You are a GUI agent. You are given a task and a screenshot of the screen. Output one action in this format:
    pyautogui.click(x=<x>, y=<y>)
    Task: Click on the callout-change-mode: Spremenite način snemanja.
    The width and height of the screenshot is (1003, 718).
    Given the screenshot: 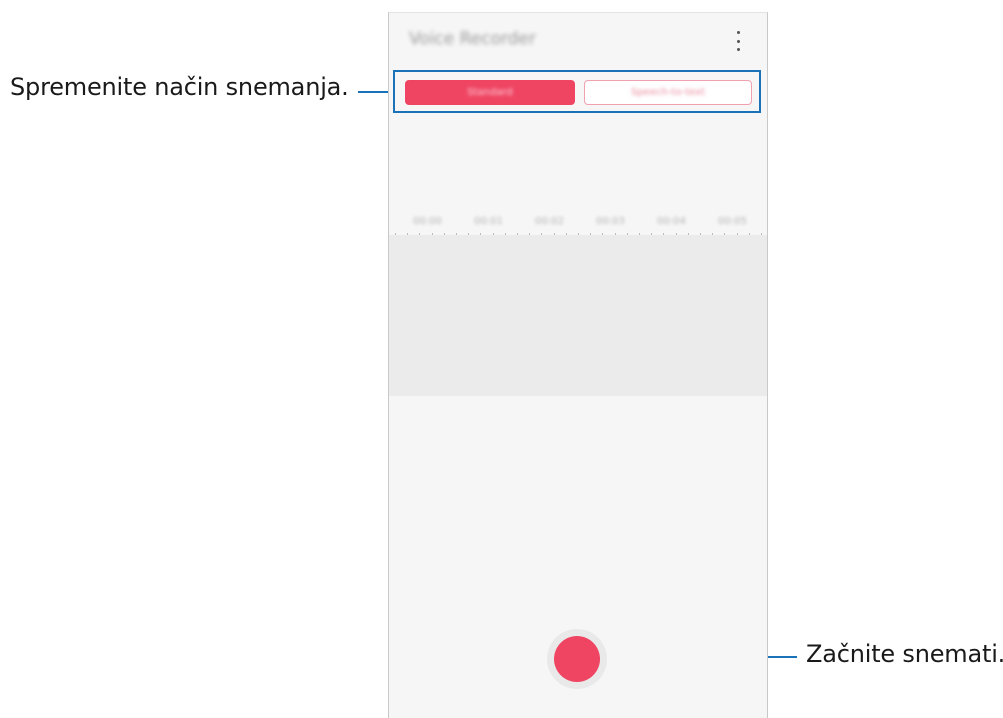 What is the action you would take?
    pyautogui.click(x=179, y=87)
    